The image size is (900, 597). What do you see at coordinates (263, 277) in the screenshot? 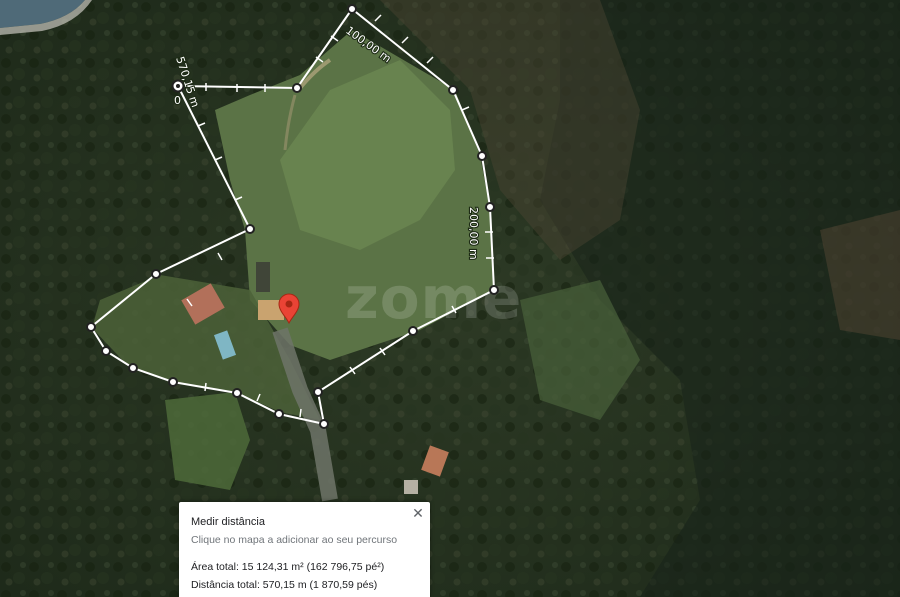
I see `outbuilding` at bounding box center [263, 277].